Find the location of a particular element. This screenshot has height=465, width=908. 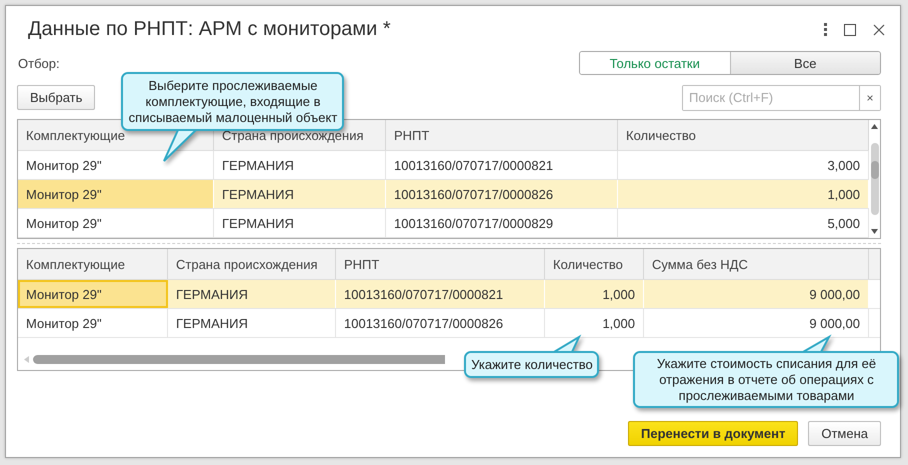

hint-tooltip: Укажите количество is located at coordinates (532, 358).